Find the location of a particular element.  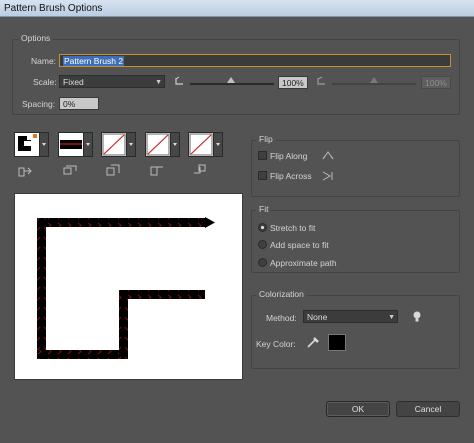

scale-slider-track is located at coordinates (232, 84).